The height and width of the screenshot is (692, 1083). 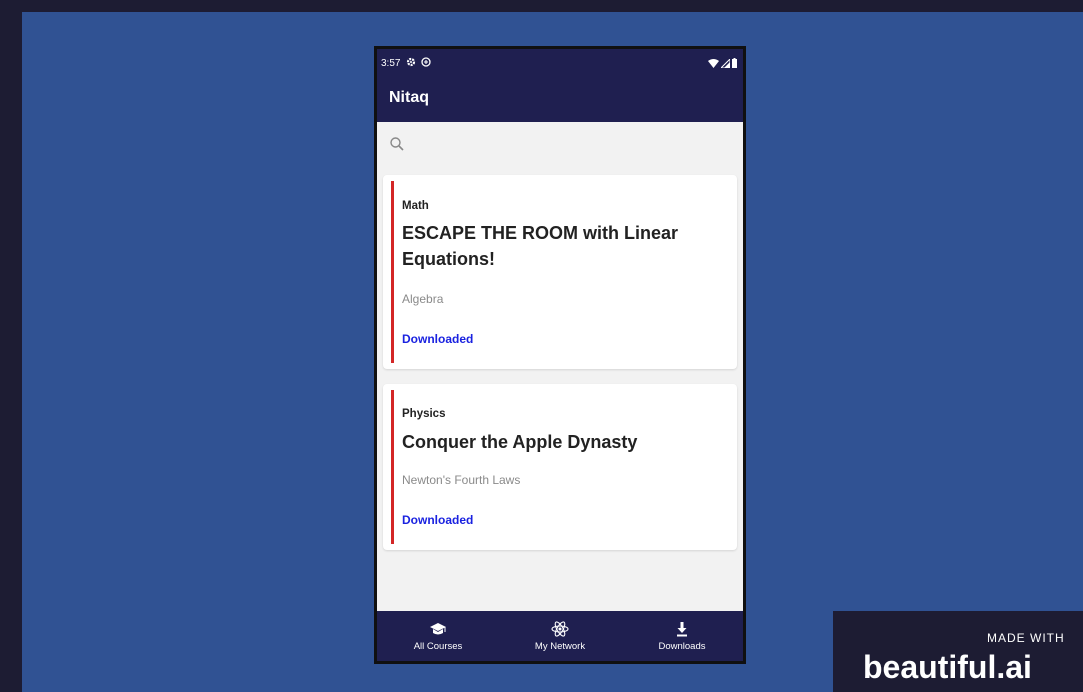 I want to click on made-with-label: MADE WITH, so click(x=1026, y=638).